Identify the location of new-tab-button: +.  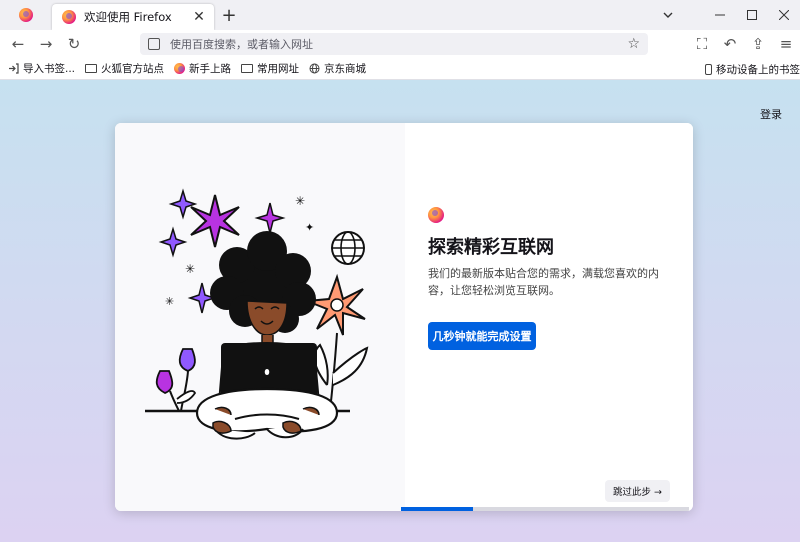
(229, 15).